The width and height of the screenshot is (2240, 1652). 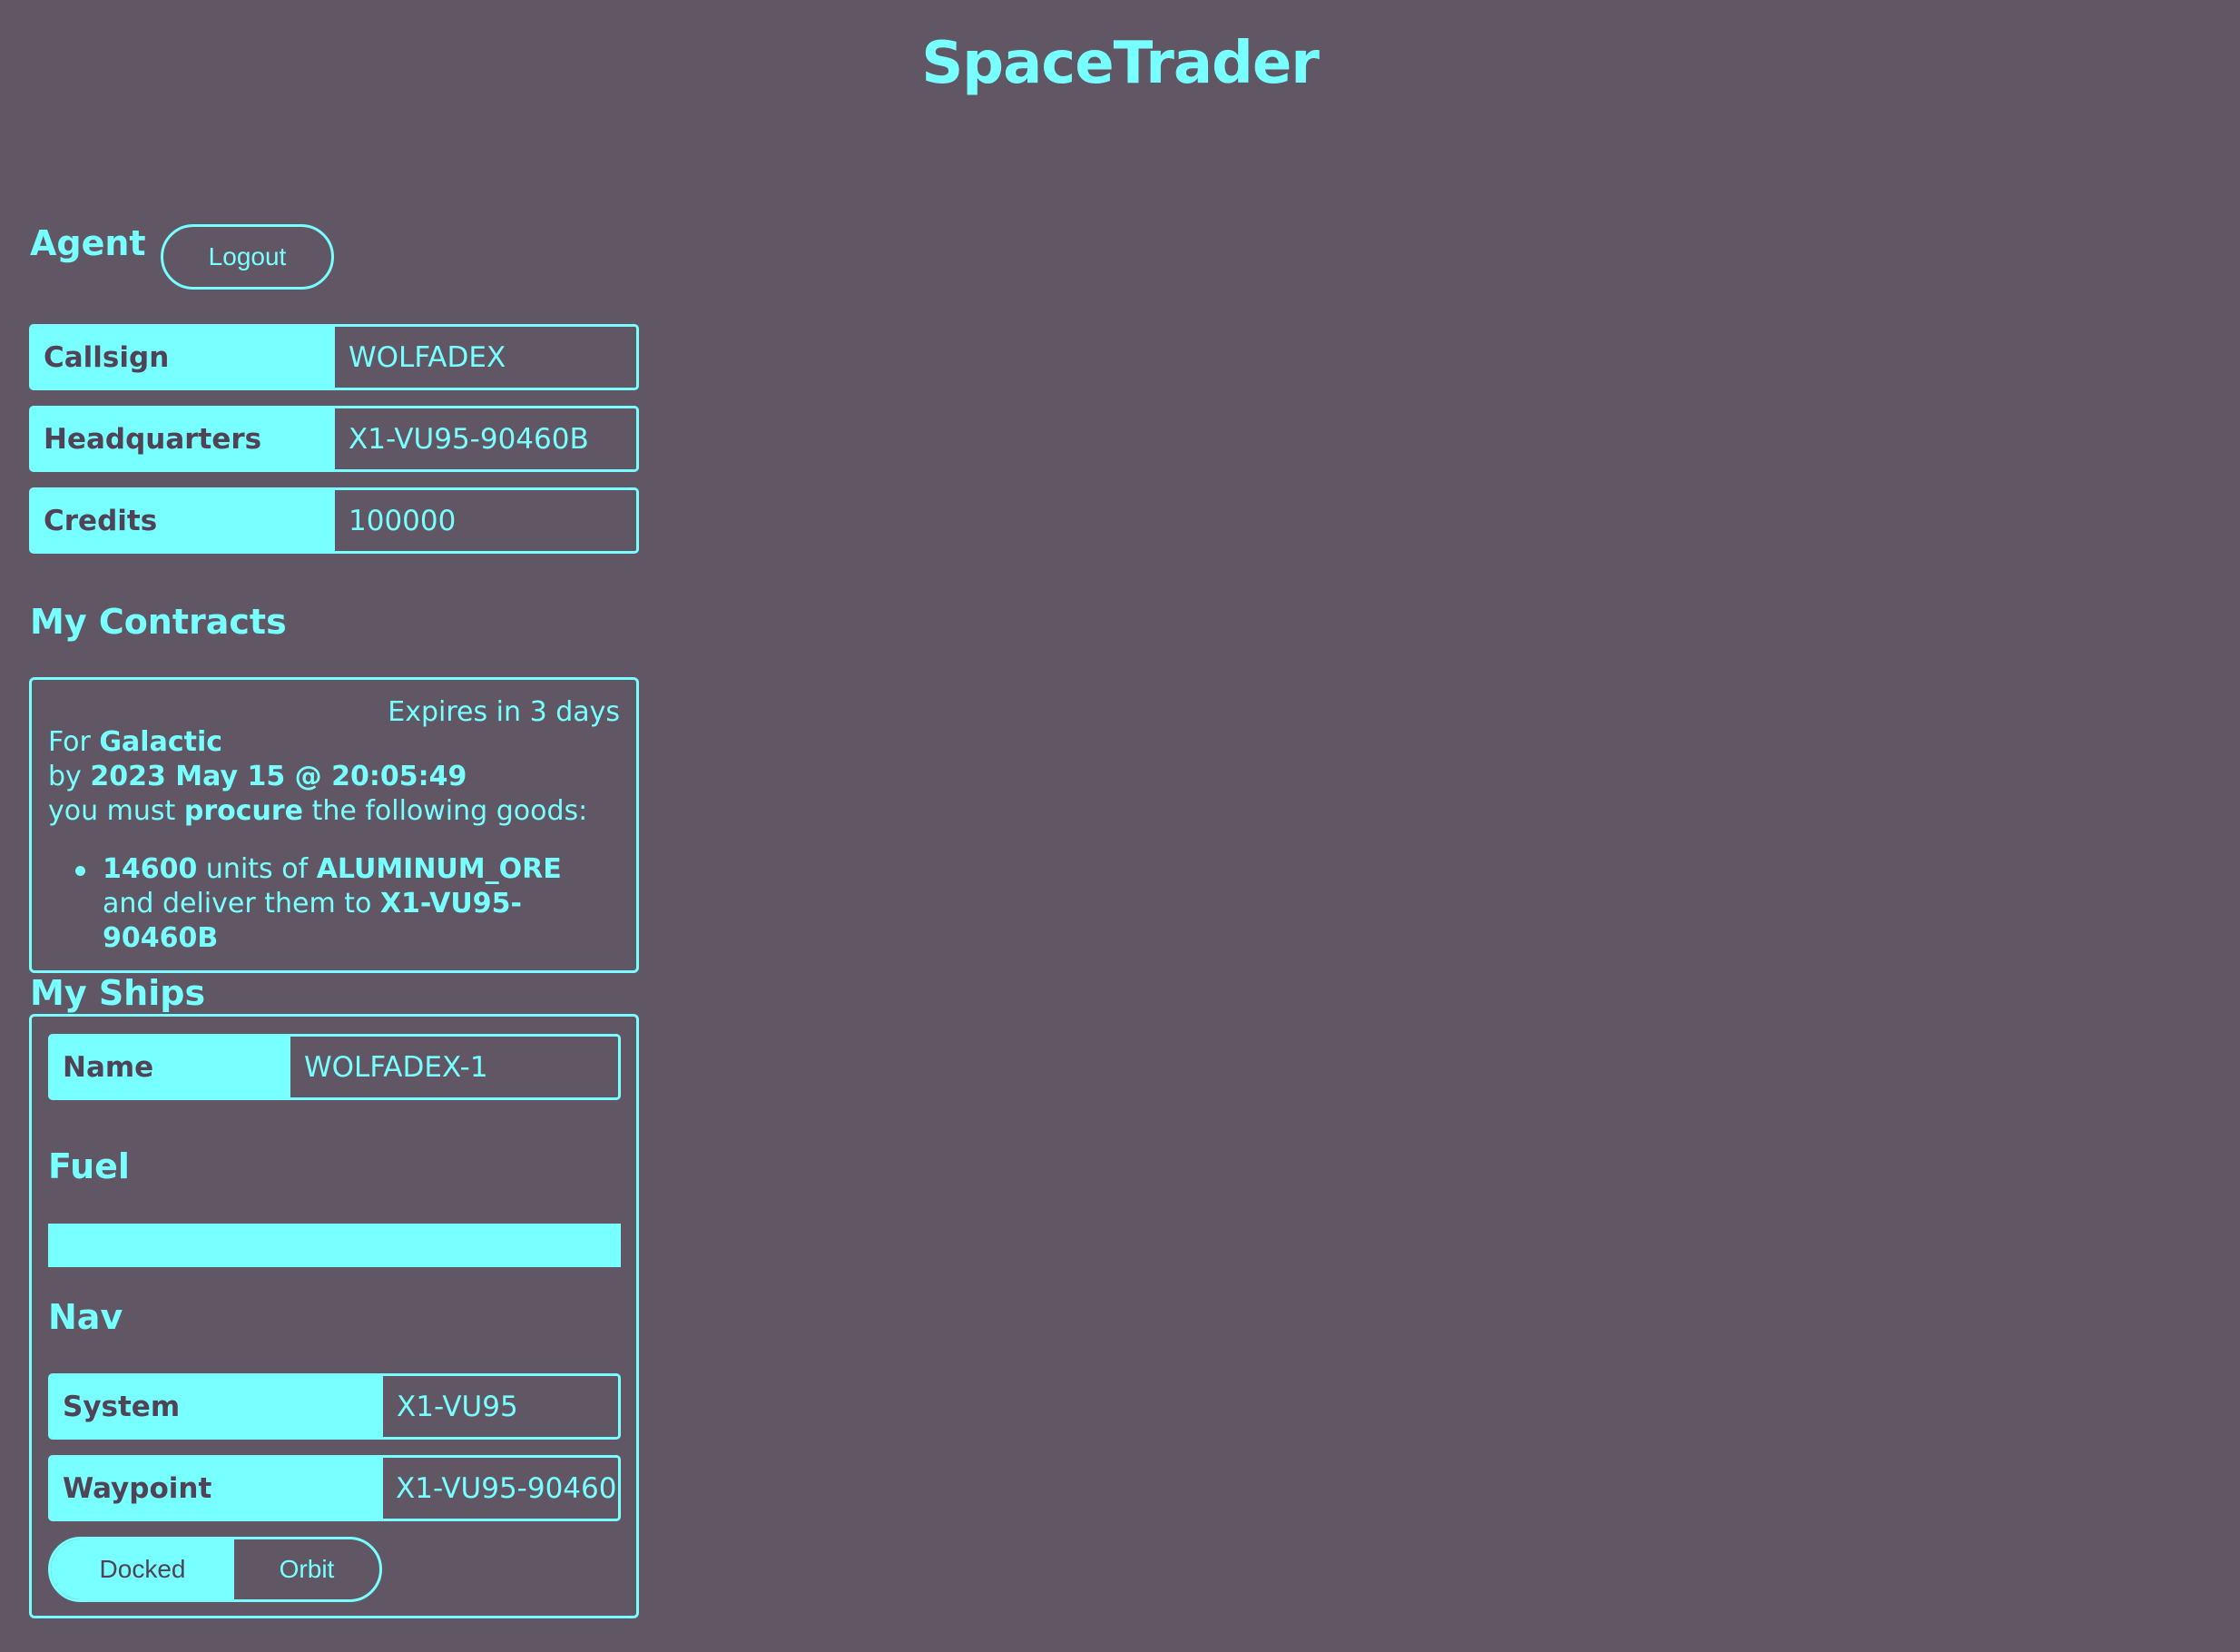 I want to click on deliver-prefix: and deliver them to, so click(x=237, y=903).